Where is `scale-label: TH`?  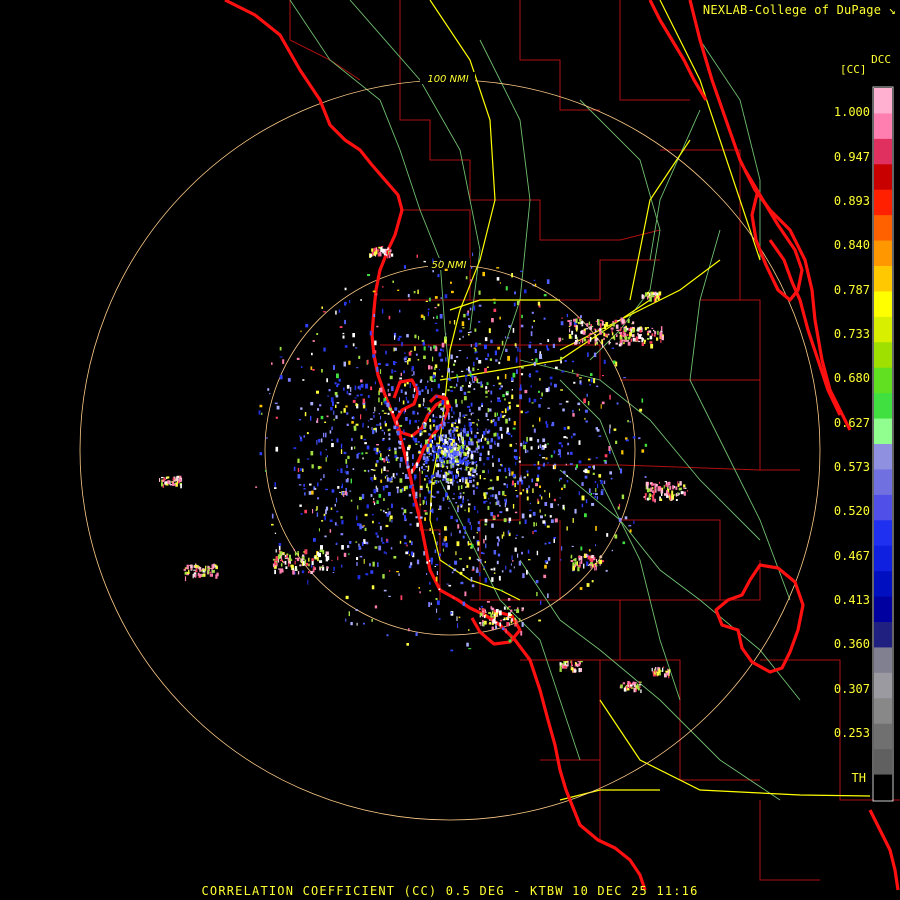
scale-label: TH is located at coordinates (858, 778).